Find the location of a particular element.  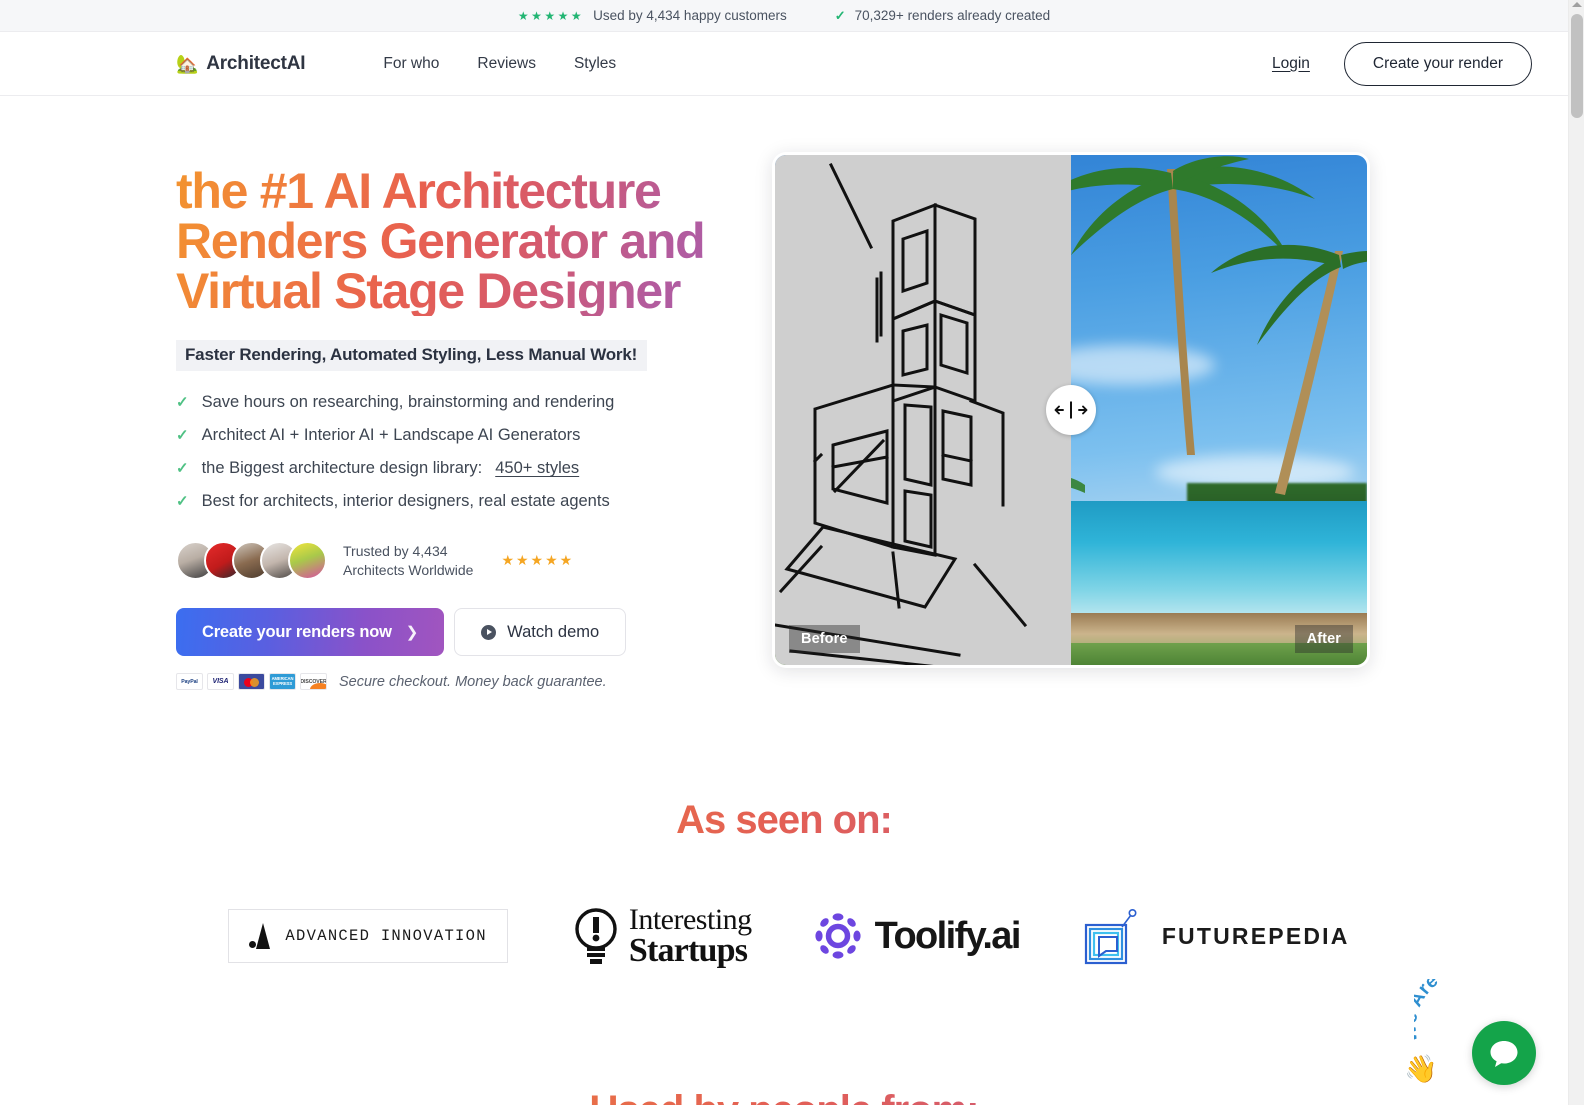

headline-line-1: the #1 AI Architecture is located at coordinates (418, 191).